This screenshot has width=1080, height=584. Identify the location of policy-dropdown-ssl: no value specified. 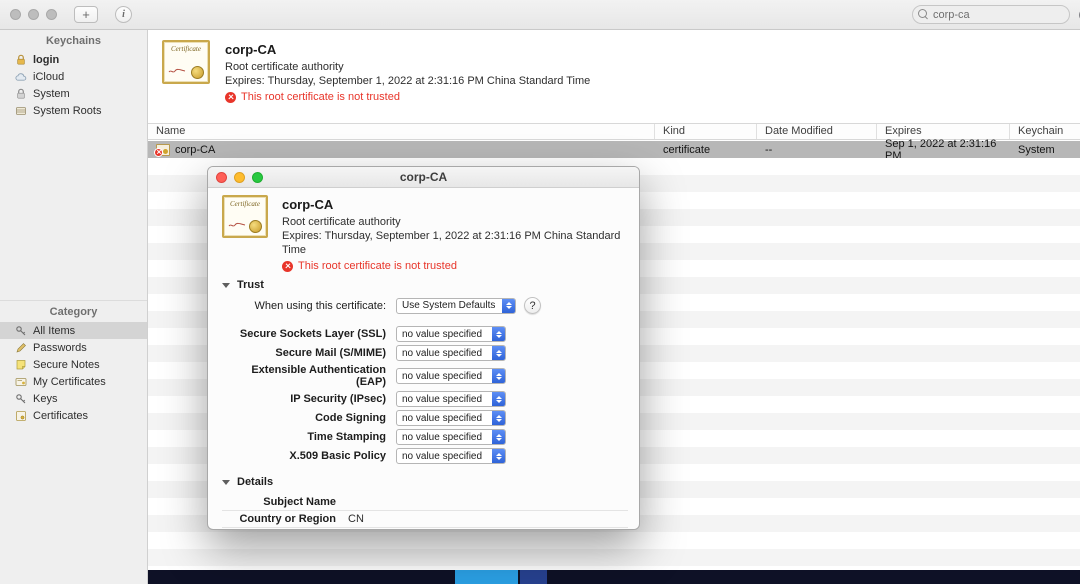
(451, 334).